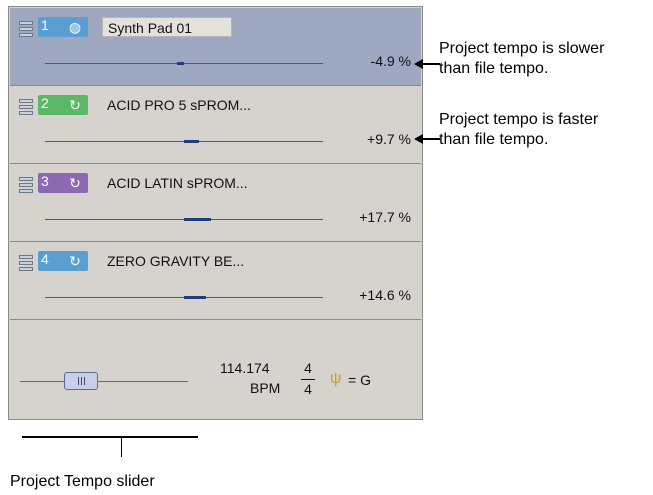 Image resolution: width=653 pixels, height=495 pixels. What do you see at coordinates (63, 27) in the screenshot?
I see `track-number-badge: 1 ◍` at bounding box center [63, 27].